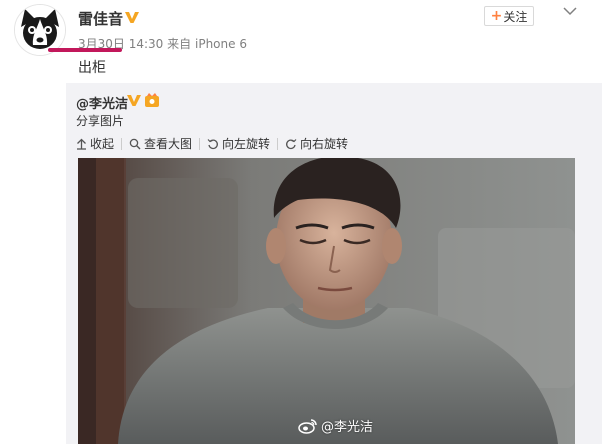 The height and width of the screenshot is (444, 602). I want to click on vip-badge-icon, so click(152, 100).